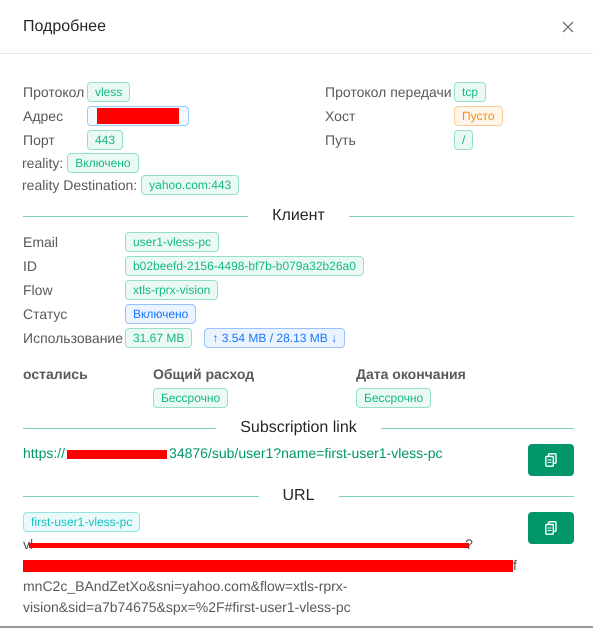 This screenshot has width=593, height=631. Describe the element at coordinates (39, 140) in the screenshot. I see `field-label: Порт` at that location.